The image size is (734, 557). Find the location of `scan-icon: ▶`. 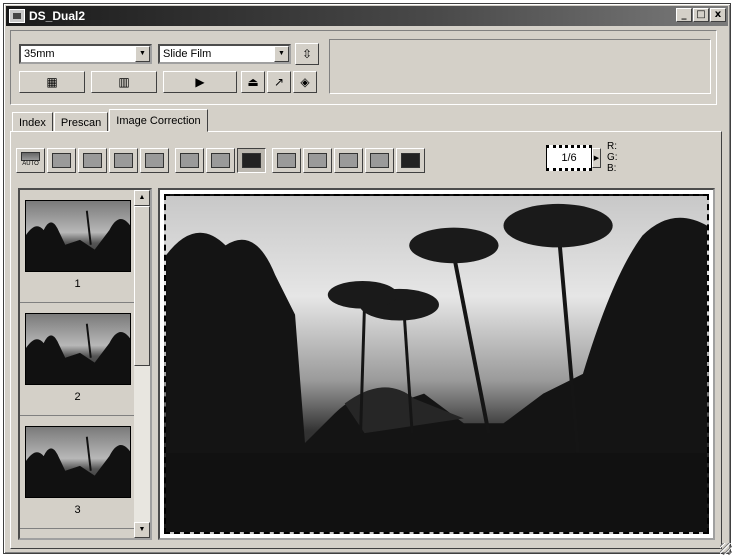

scan-icon: ▶ is located at coordinates (200, 82).